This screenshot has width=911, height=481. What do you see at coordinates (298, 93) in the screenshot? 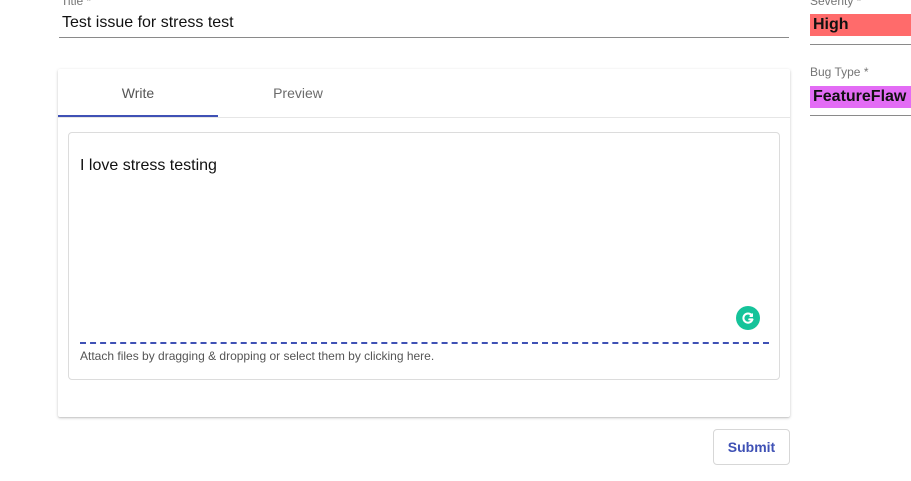
I see `tab-preview: Preview` at bounding box center [298, 93].